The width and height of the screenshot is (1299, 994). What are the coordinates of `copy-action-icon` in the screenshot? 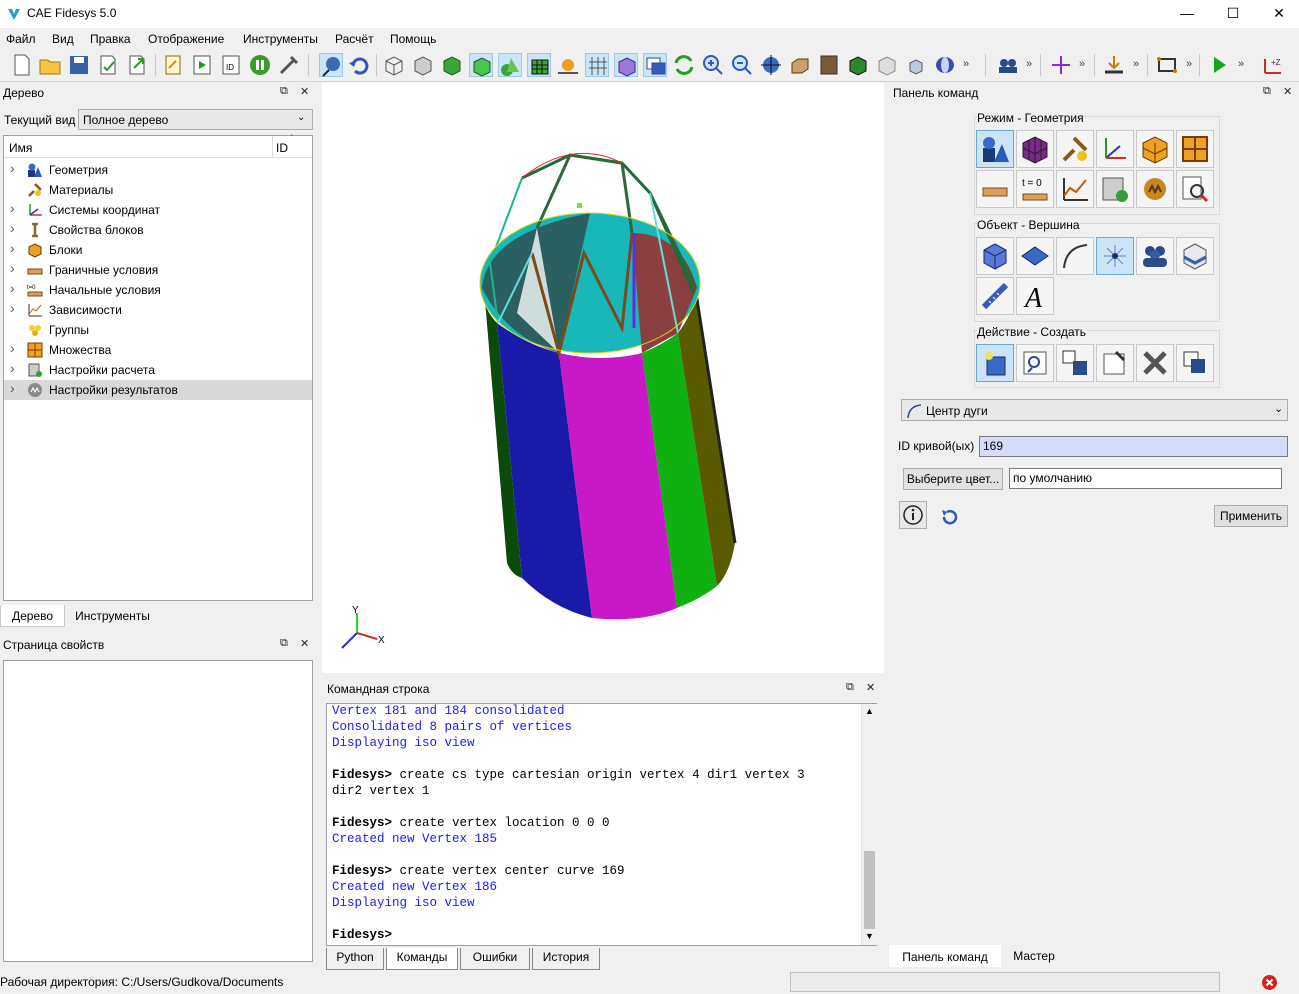 It's located at (1075, 363).